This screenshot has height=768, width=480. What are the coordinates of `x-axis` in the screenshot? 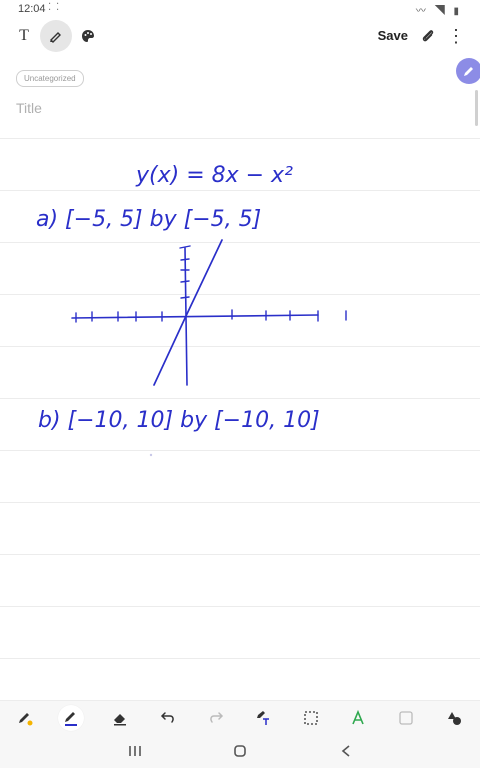 It's located at (195, 316).